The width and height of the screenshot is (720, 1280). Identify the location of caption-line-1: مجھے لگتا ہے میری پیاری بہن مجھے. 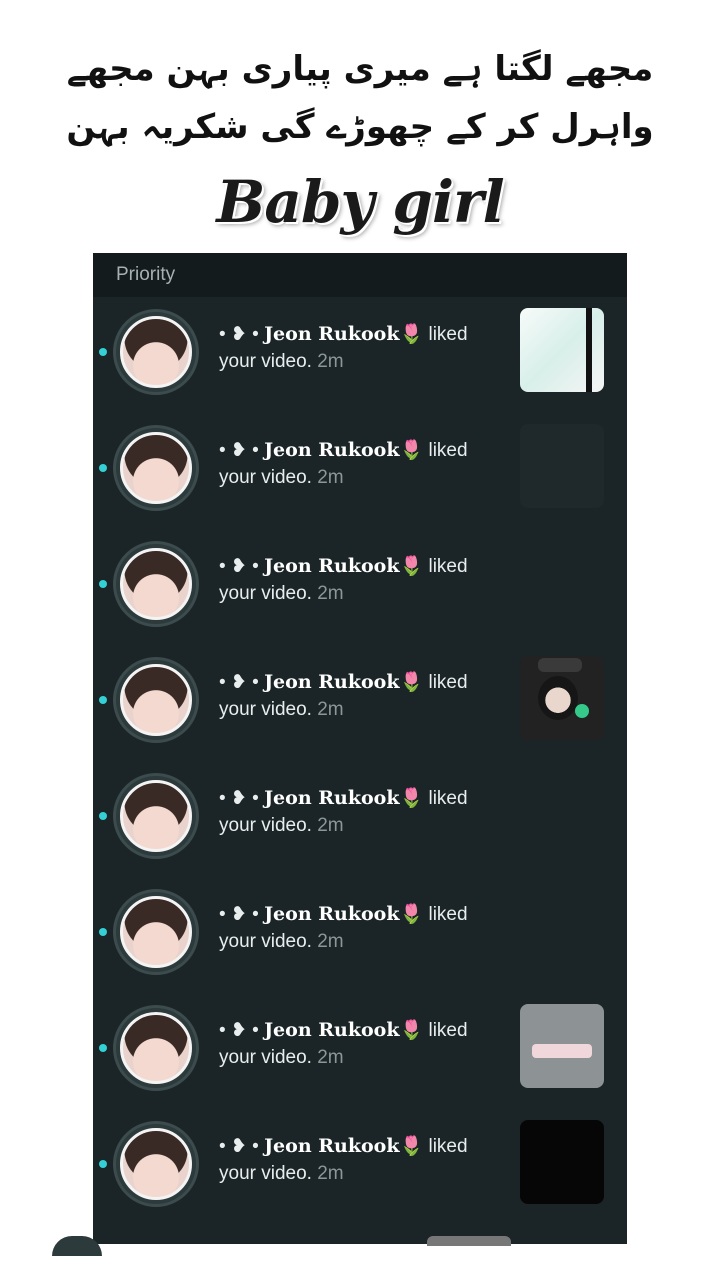
(360, 69).